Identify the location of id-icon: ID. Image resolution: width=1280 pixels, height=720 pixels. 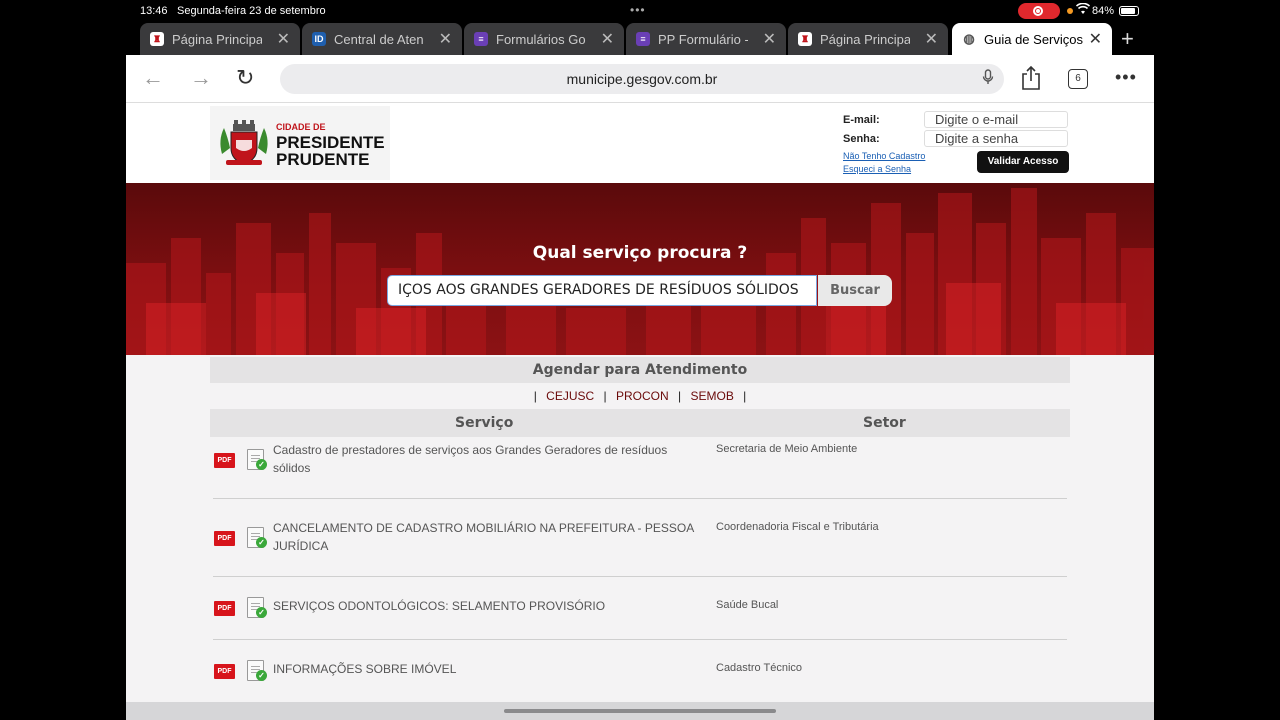
(319, 39).